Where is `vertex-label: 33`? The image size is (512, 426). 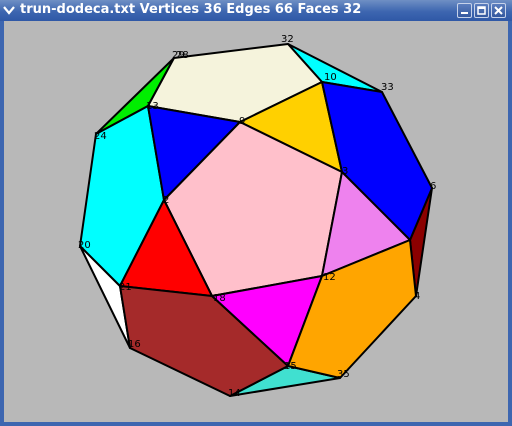
vertex-label: 33 is located at coordinates (387, 87).